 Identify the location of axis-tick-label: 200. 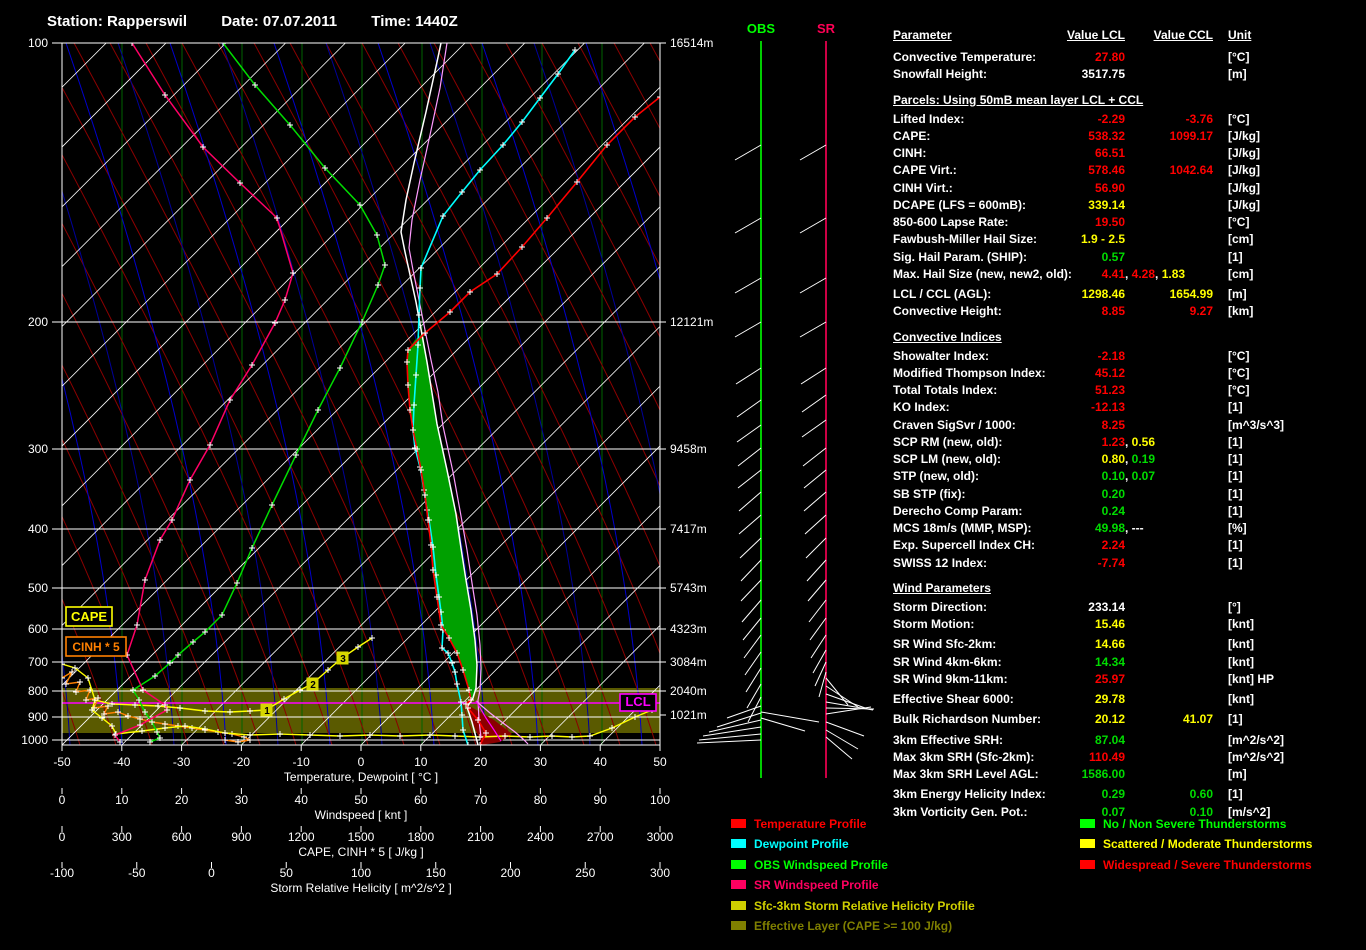
(510, 873).